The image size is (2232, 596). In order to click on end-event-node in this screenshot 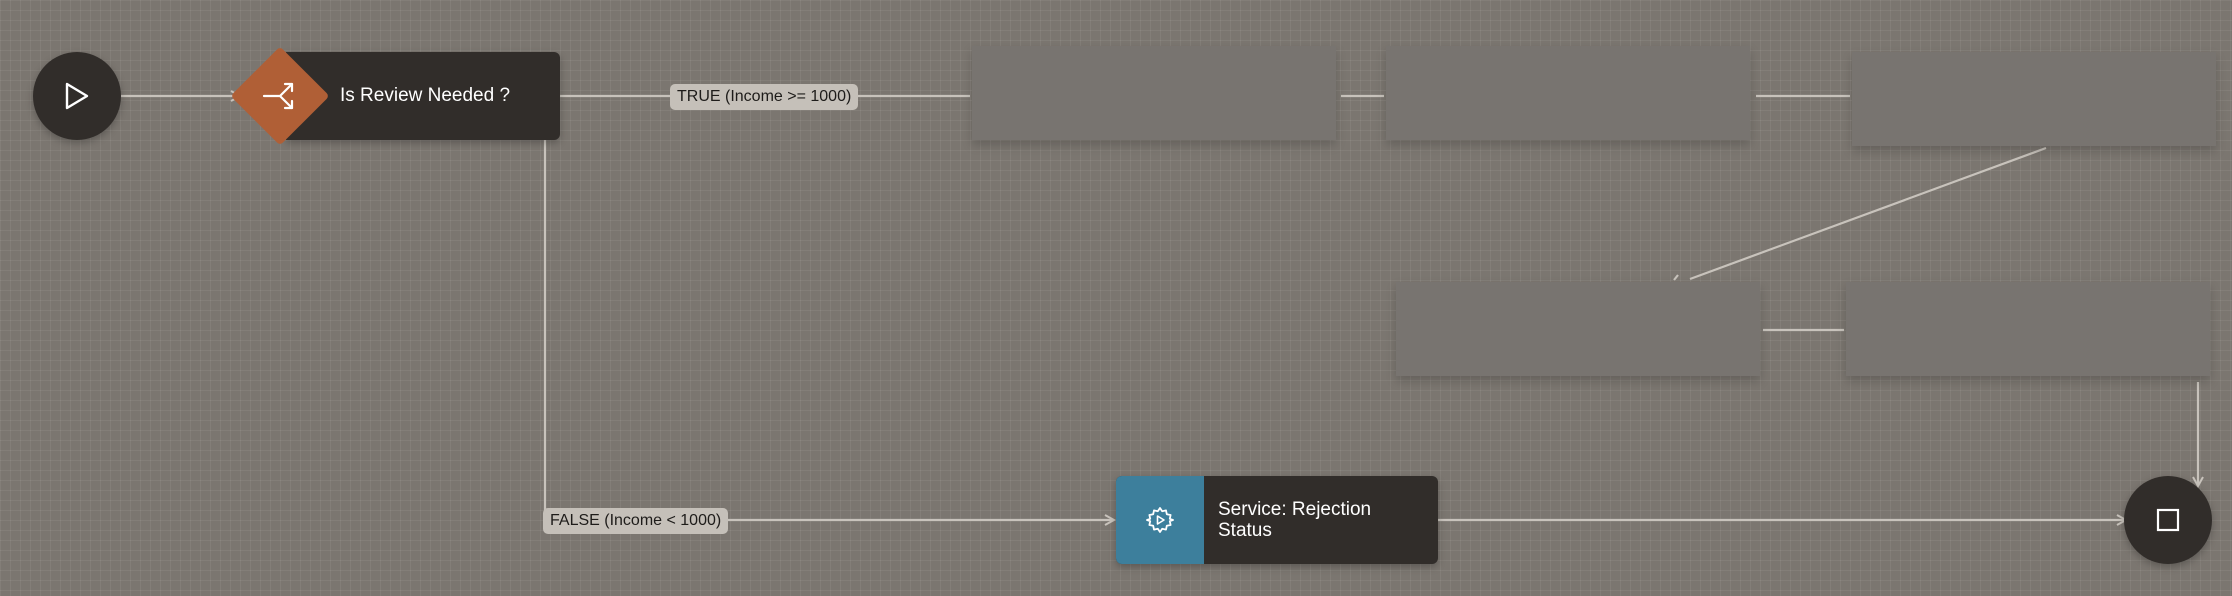, I will do `click(2168, 520)`.